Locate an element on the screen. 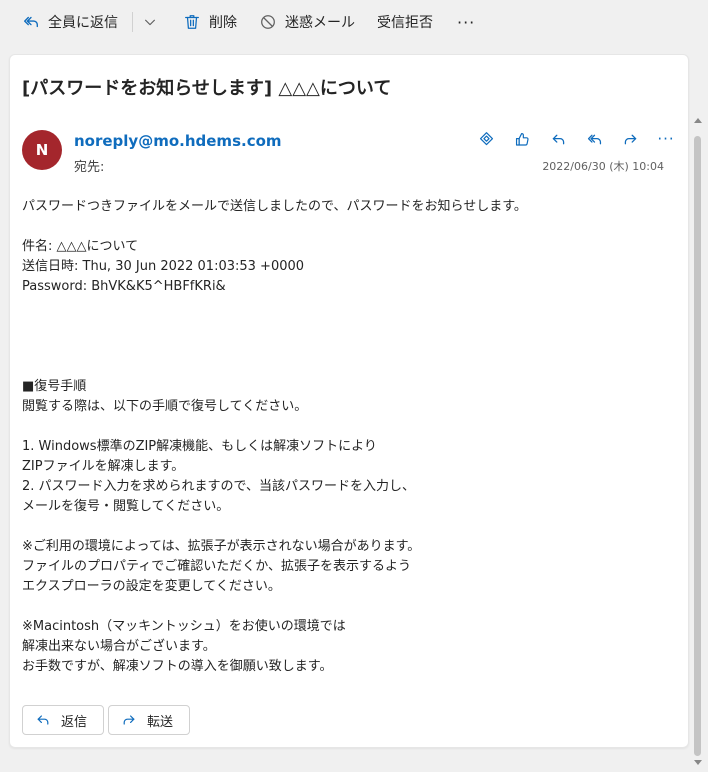 The width and height of the screenshot is (708, 772). more-actions-button: ··· is located at coordinates (466, 22).